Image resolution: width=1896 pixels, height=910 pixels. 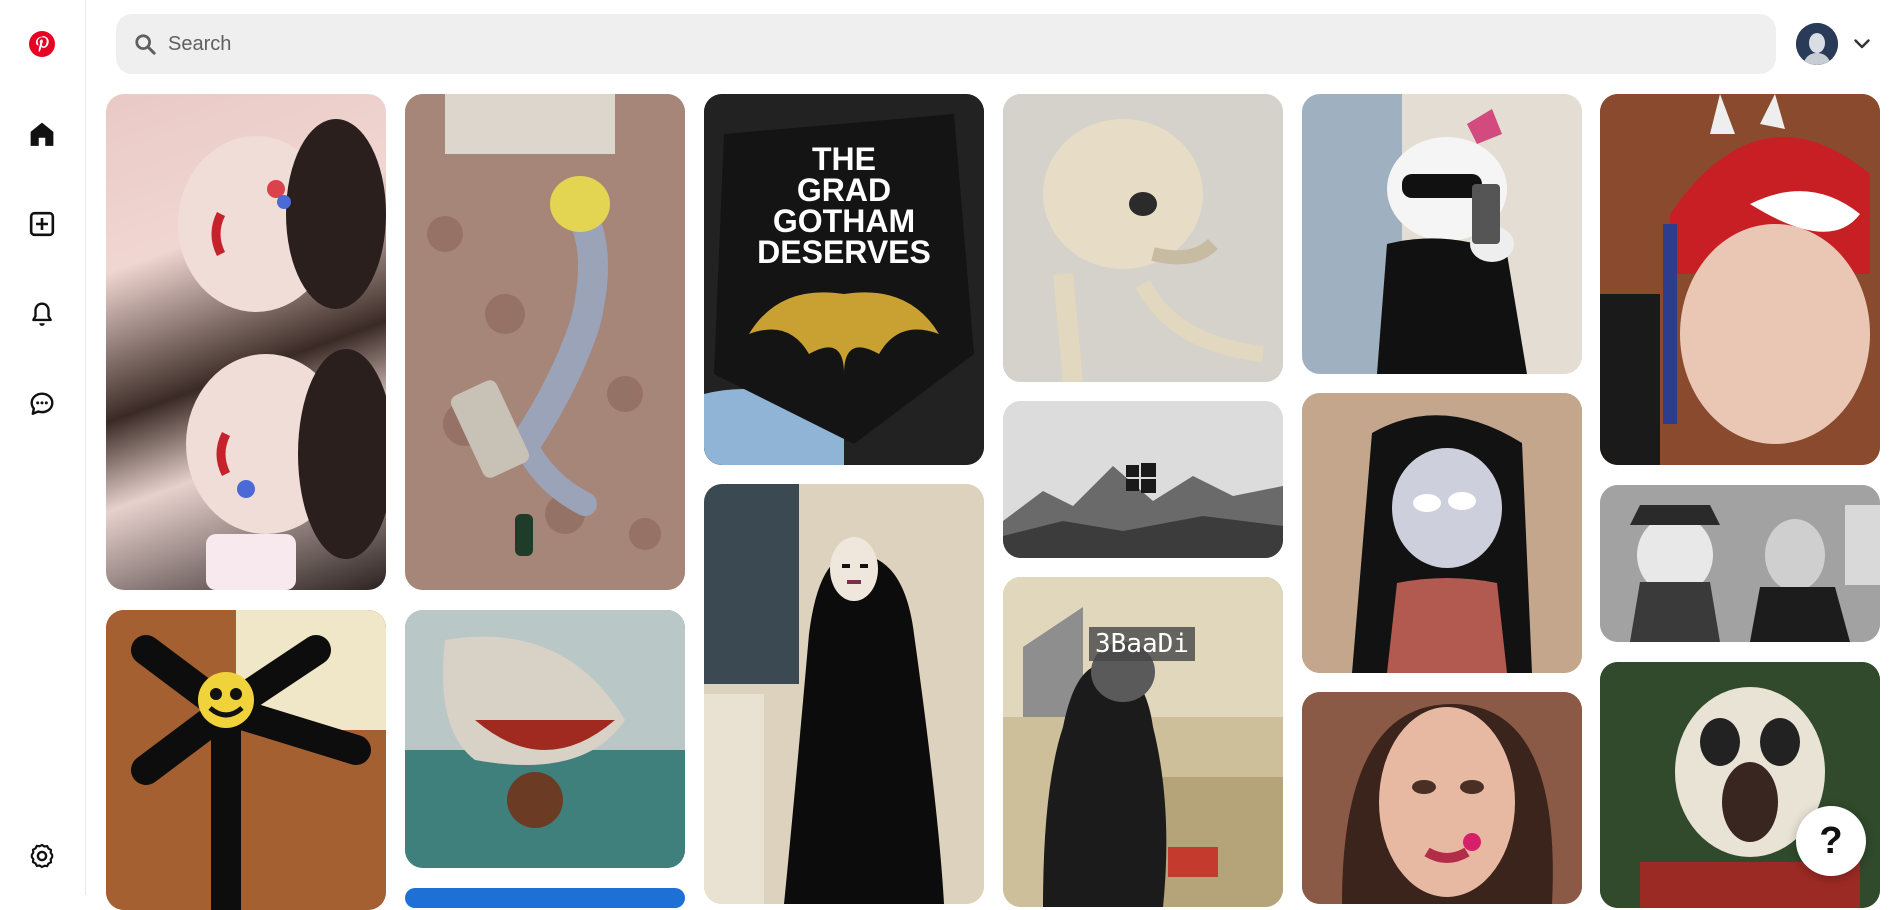 I want to click on chat-icon, so click(x=42, y=403).